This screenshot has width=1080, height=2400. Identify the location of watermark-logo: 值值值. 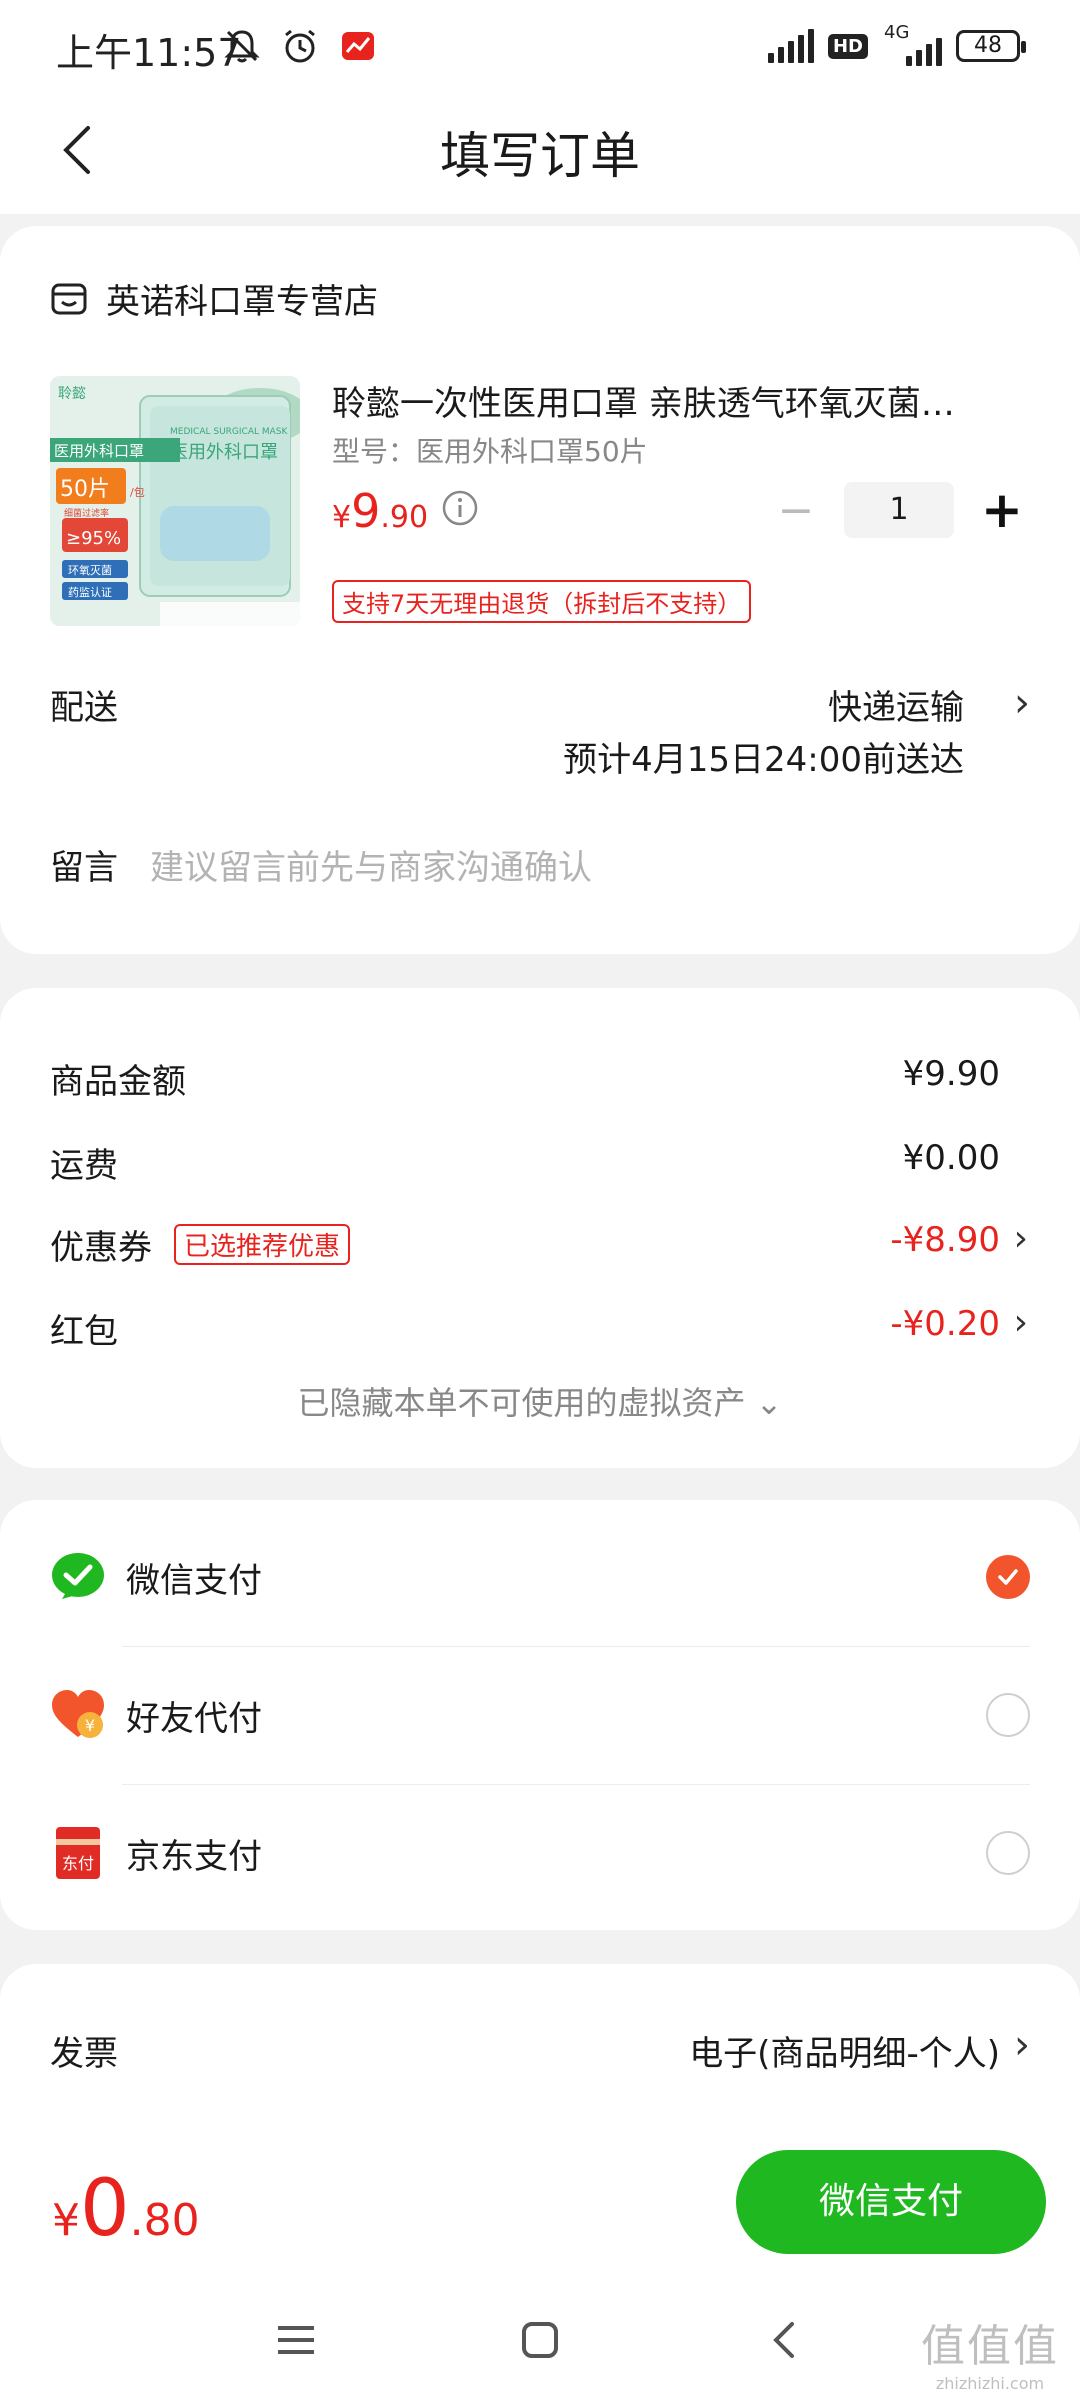
(990, 2346).